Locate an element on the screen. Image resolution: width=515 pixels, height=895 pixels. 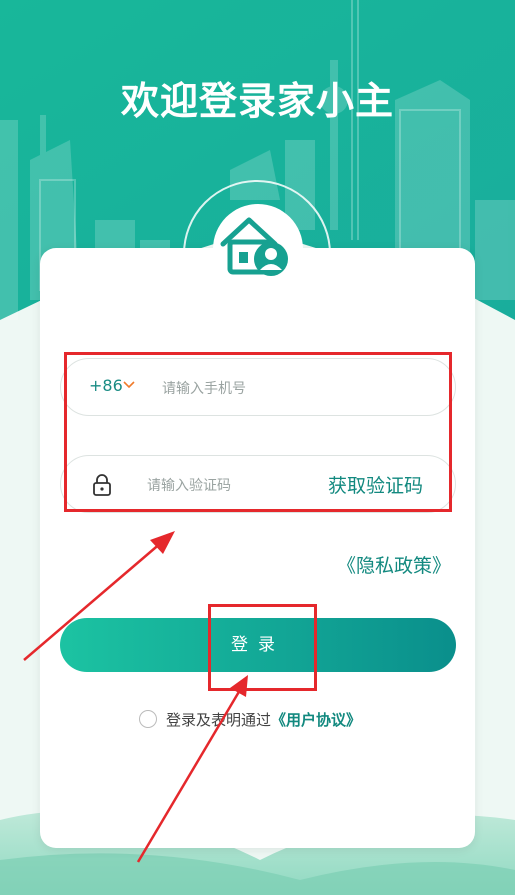
annotation-box-fields is located at coordinates (258, 432).